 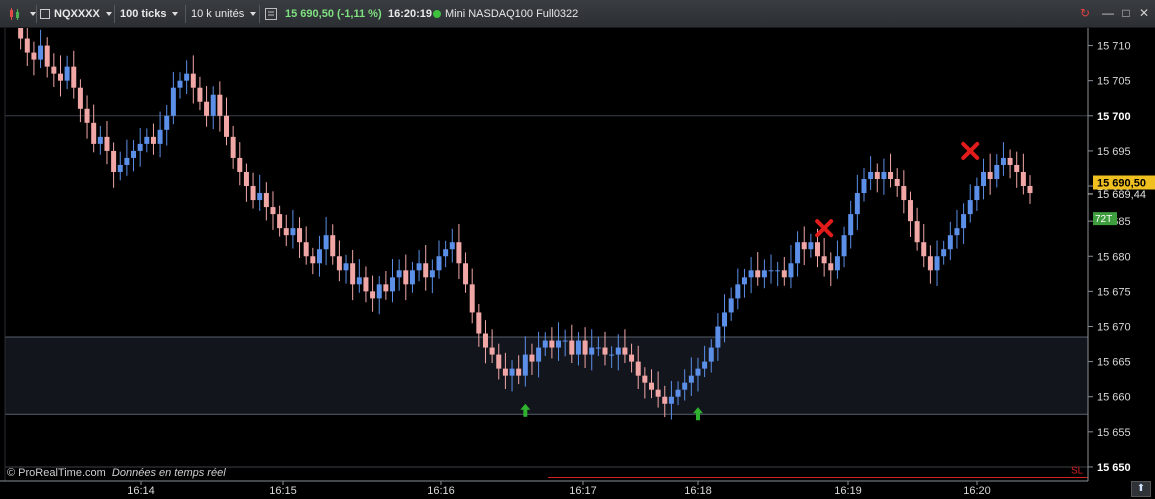 I want to click on interval-selector: 100 ticks, so click(x=149, y=14).